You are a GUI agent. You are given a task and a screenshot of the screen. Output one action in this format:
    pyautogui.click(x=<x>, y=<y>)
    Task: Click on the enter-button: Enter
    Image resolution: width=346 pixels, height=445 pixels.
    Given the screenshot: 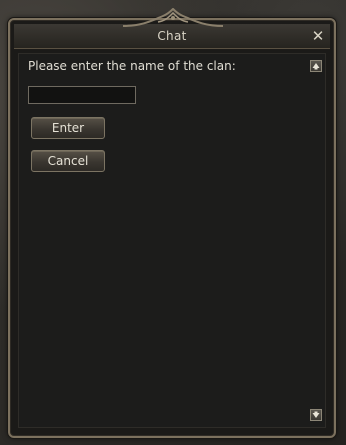 What is the action you would take?
    pyautogui.click(x=68, y=128)
    